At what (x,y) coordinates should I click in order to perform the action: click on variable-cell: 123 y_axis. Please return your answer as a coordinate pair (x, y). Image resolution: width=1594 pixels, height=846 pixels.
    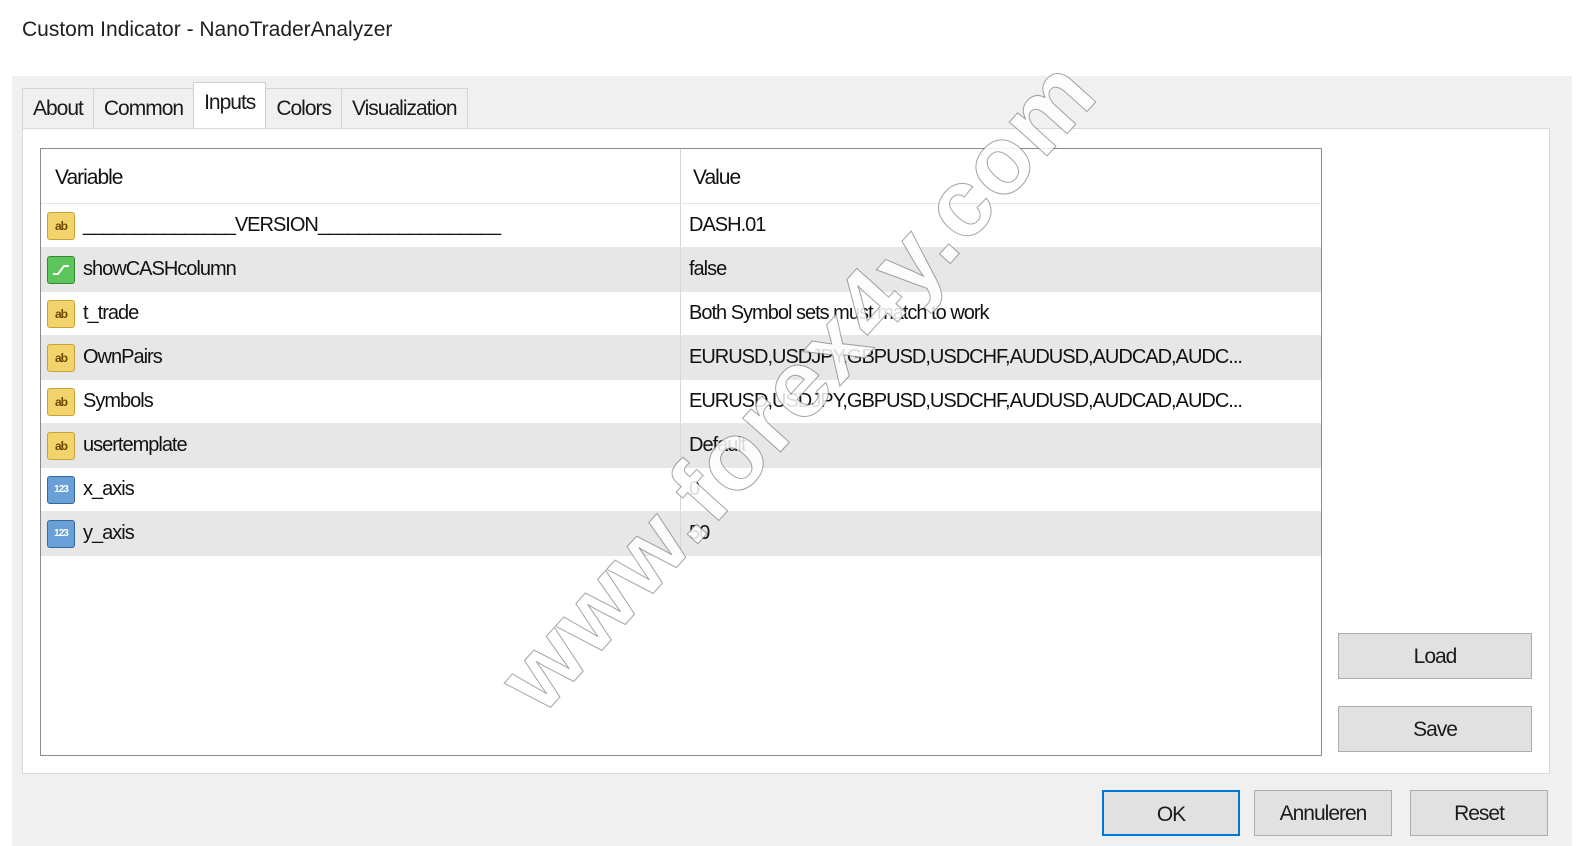
    Looking at the image, I should click on (361, 533).